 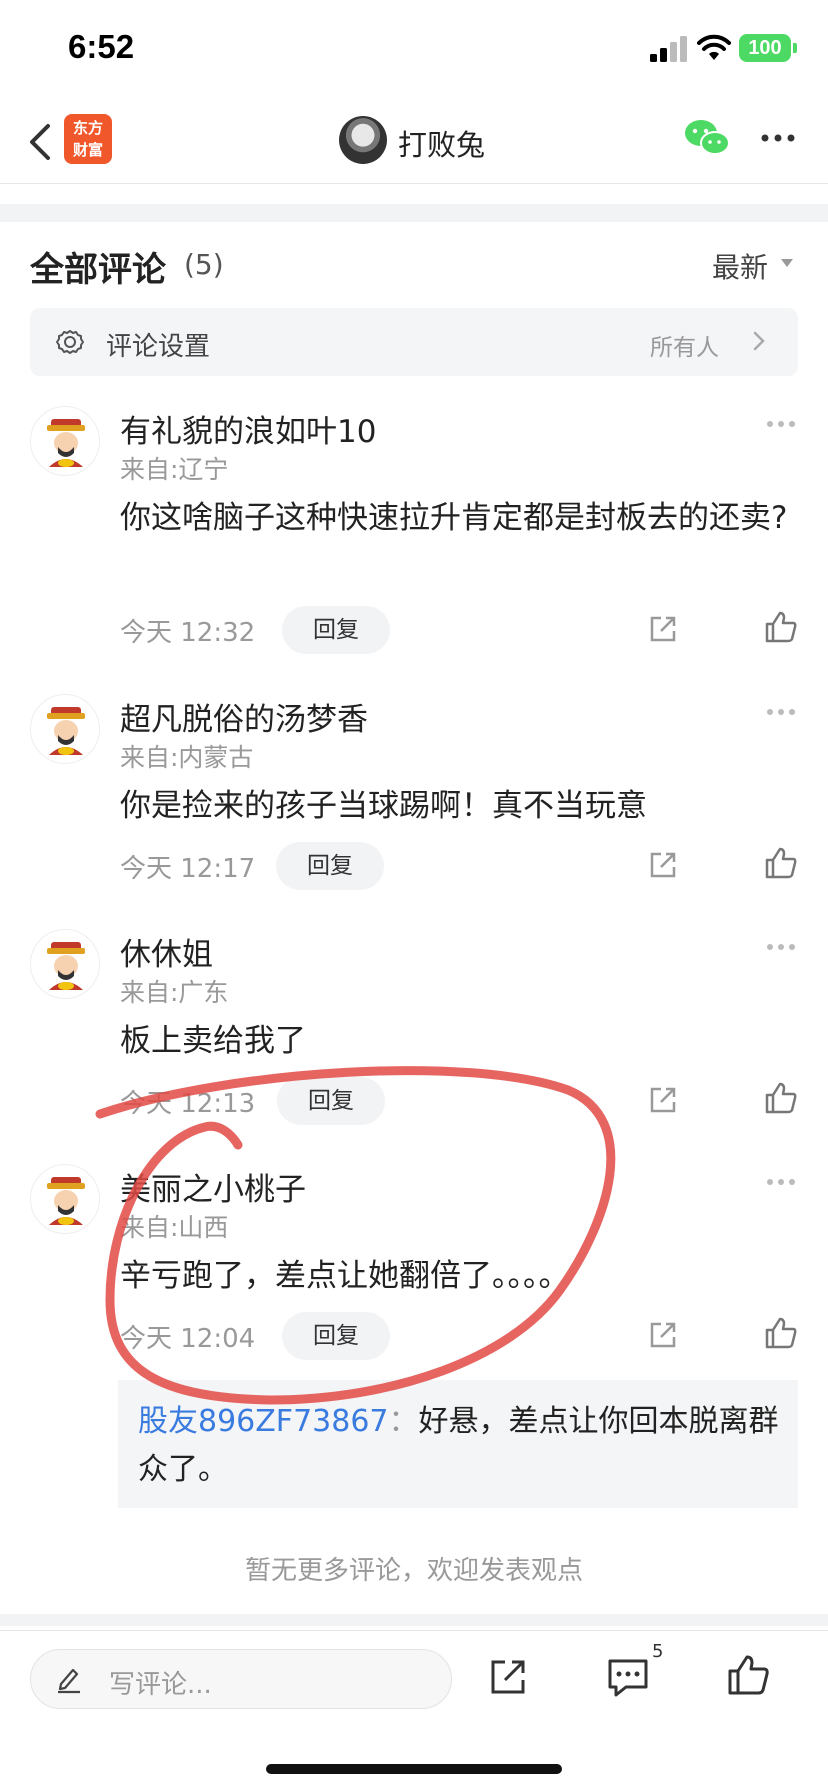 I want to click on settings-label: 评论设置, so click(x=158, y=347).